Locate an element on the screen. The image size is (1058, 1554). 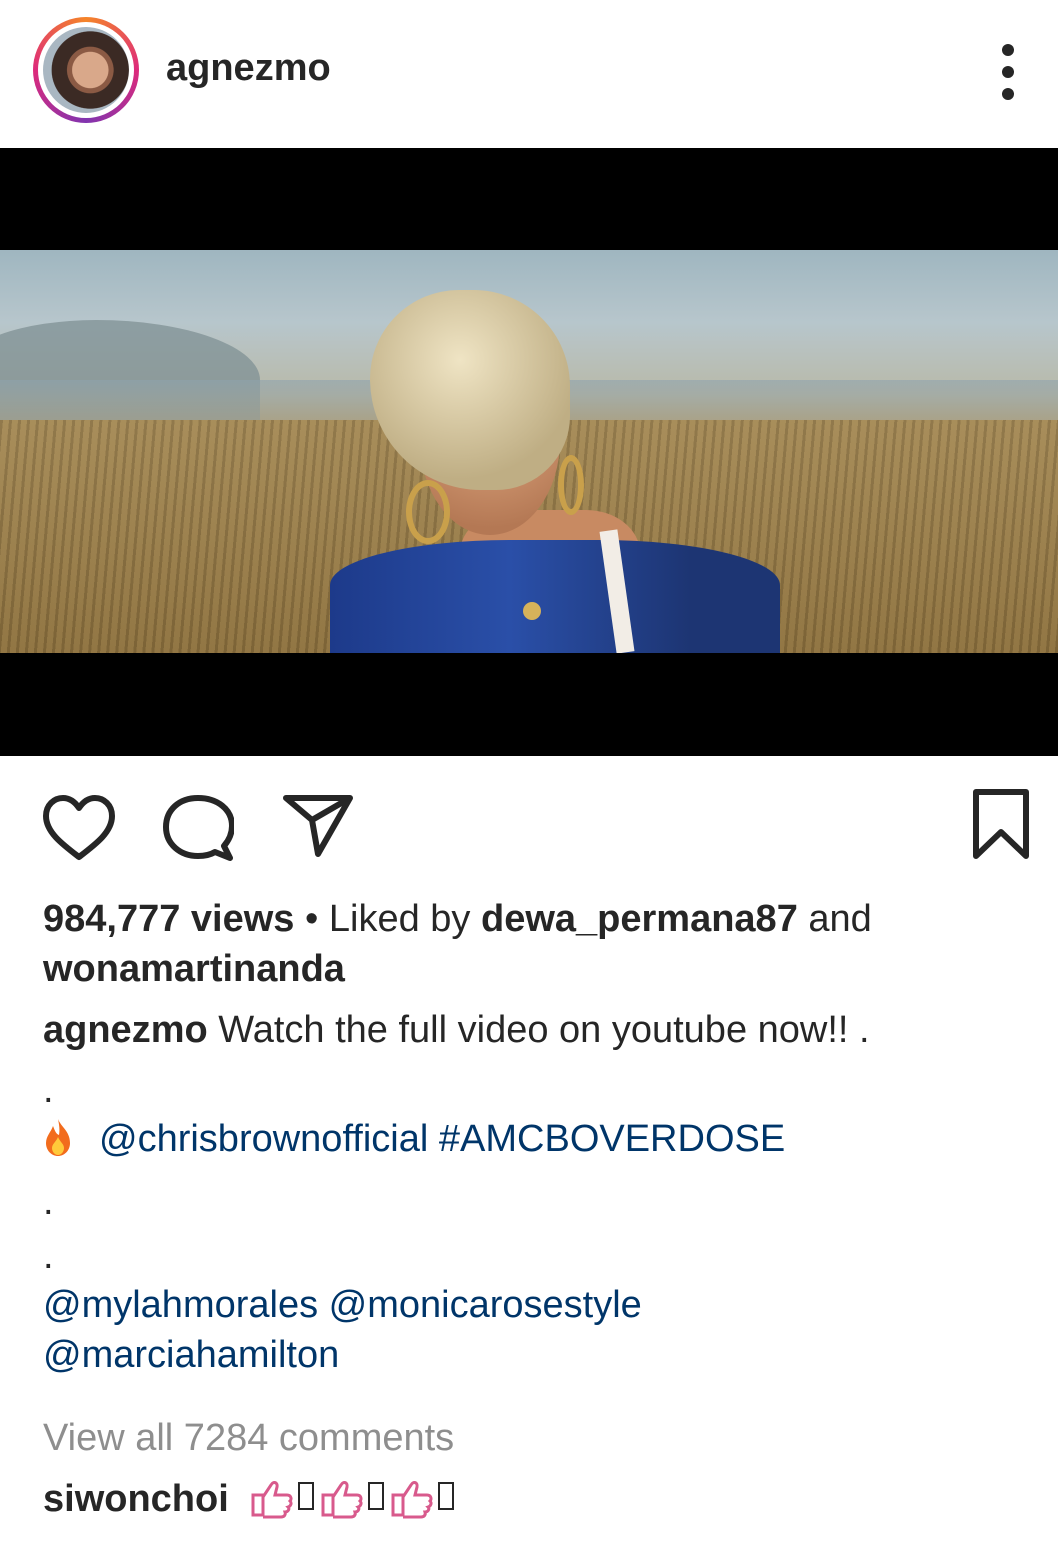
comment-emoji-group is located at coordinates (354, 1503).